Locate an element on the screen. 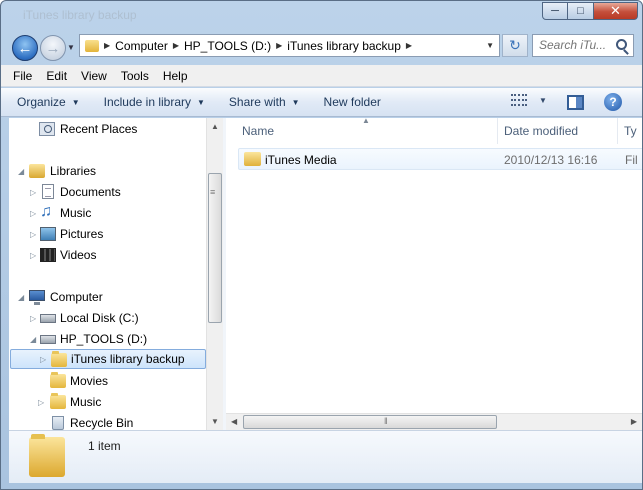  file-name: iTunes Media is located at coordinates (301, 160).